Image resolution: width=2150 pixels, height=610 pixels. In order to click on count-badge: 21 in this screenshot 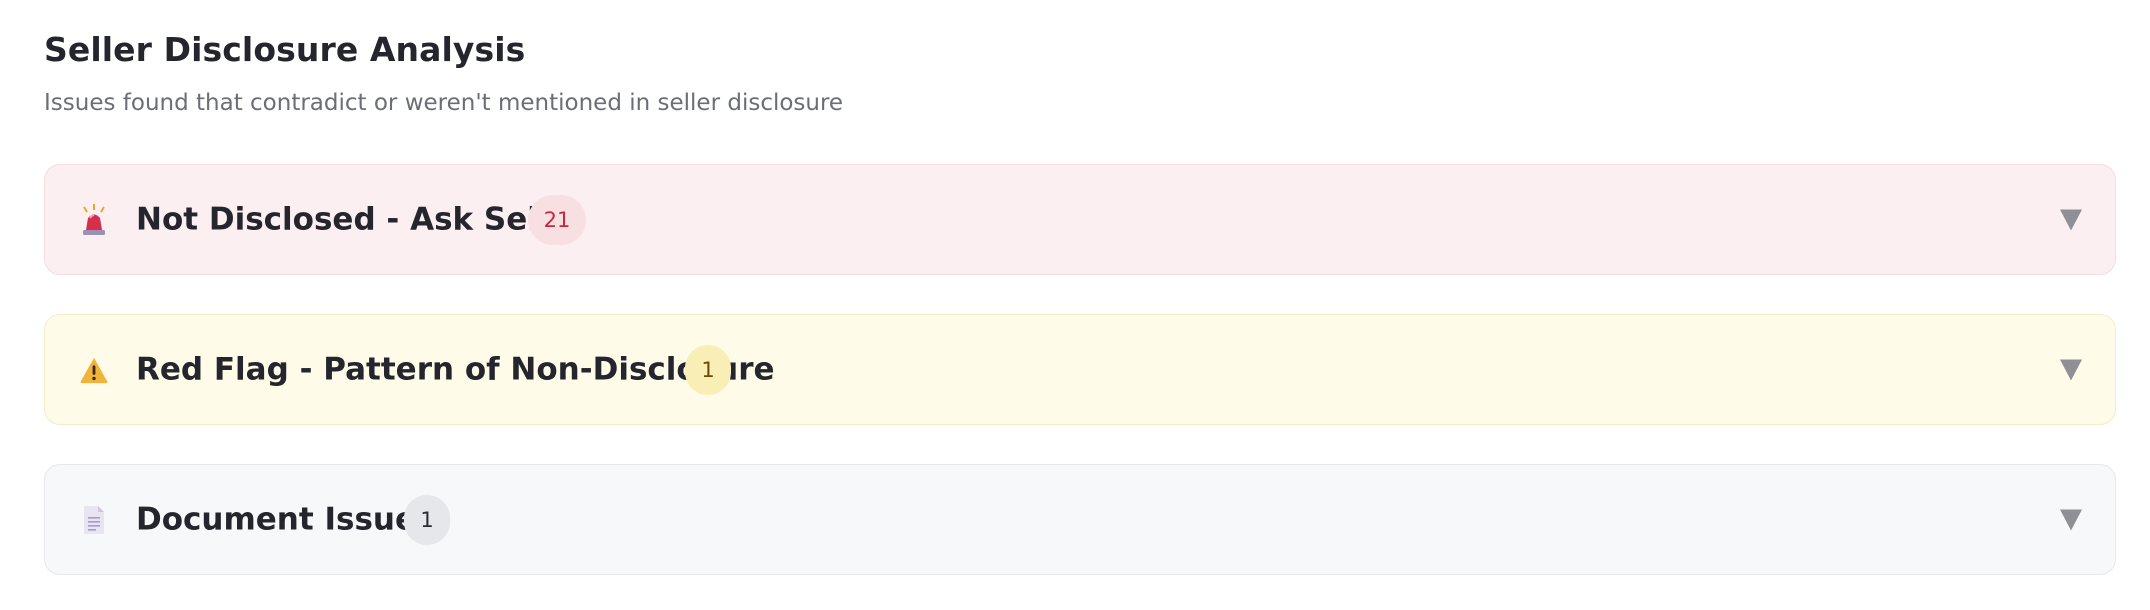, I will do `click(557, 219)`.